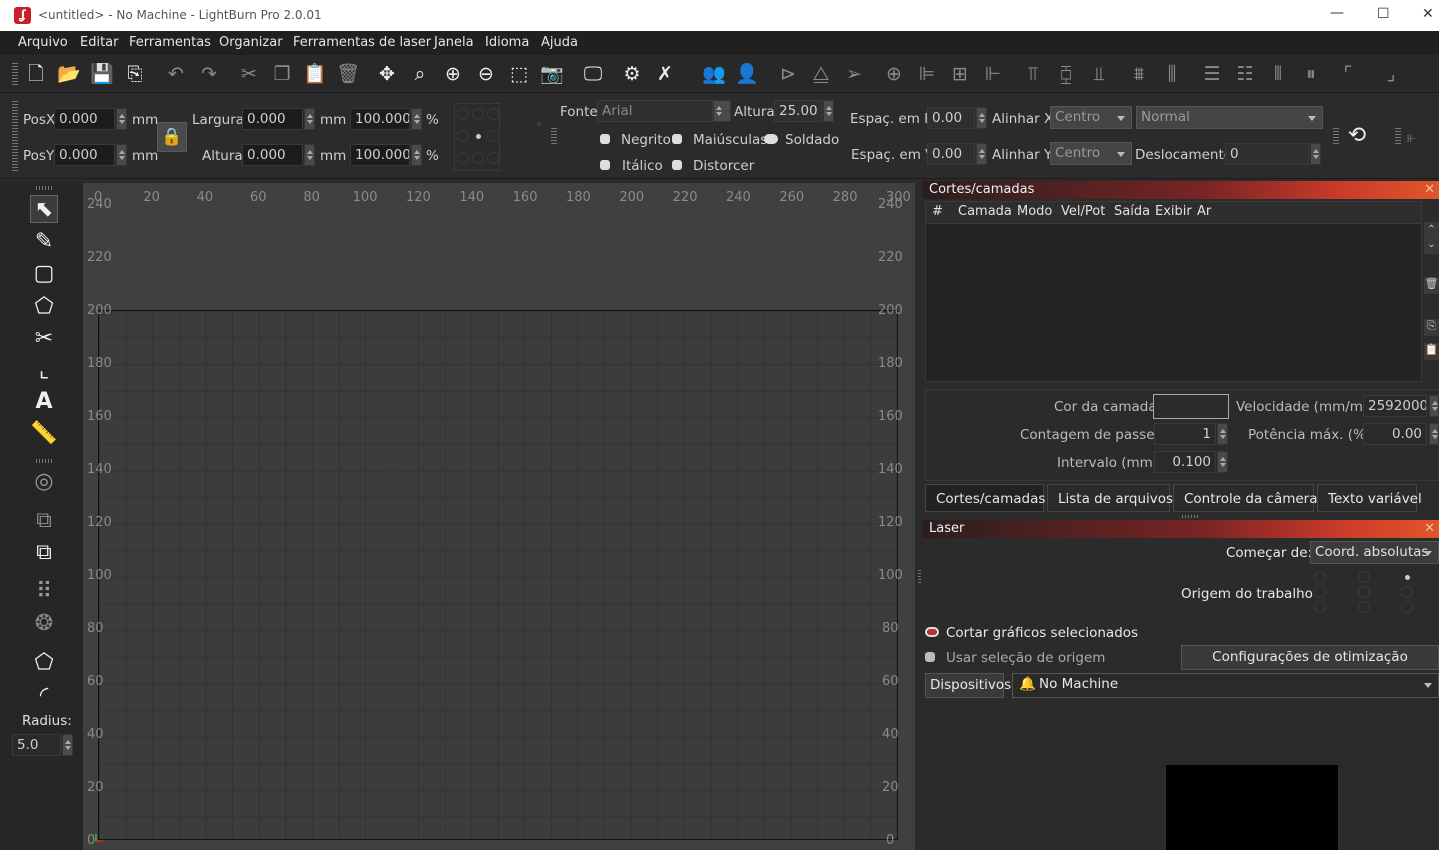 The image size is (1439, 850). I want to click on font-dropdown-arrow, so click(722, 111).